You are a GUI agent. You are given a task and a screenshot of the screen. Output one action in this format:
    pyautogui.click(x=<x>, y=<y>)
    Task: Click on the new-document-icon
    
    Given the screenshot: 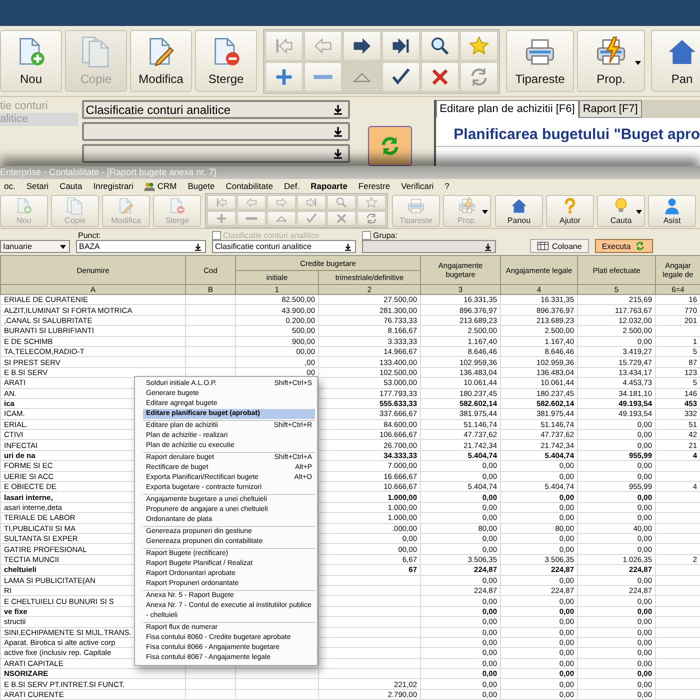 What is the action you would take?
    pyautogui.click(x=24, y=205)
    